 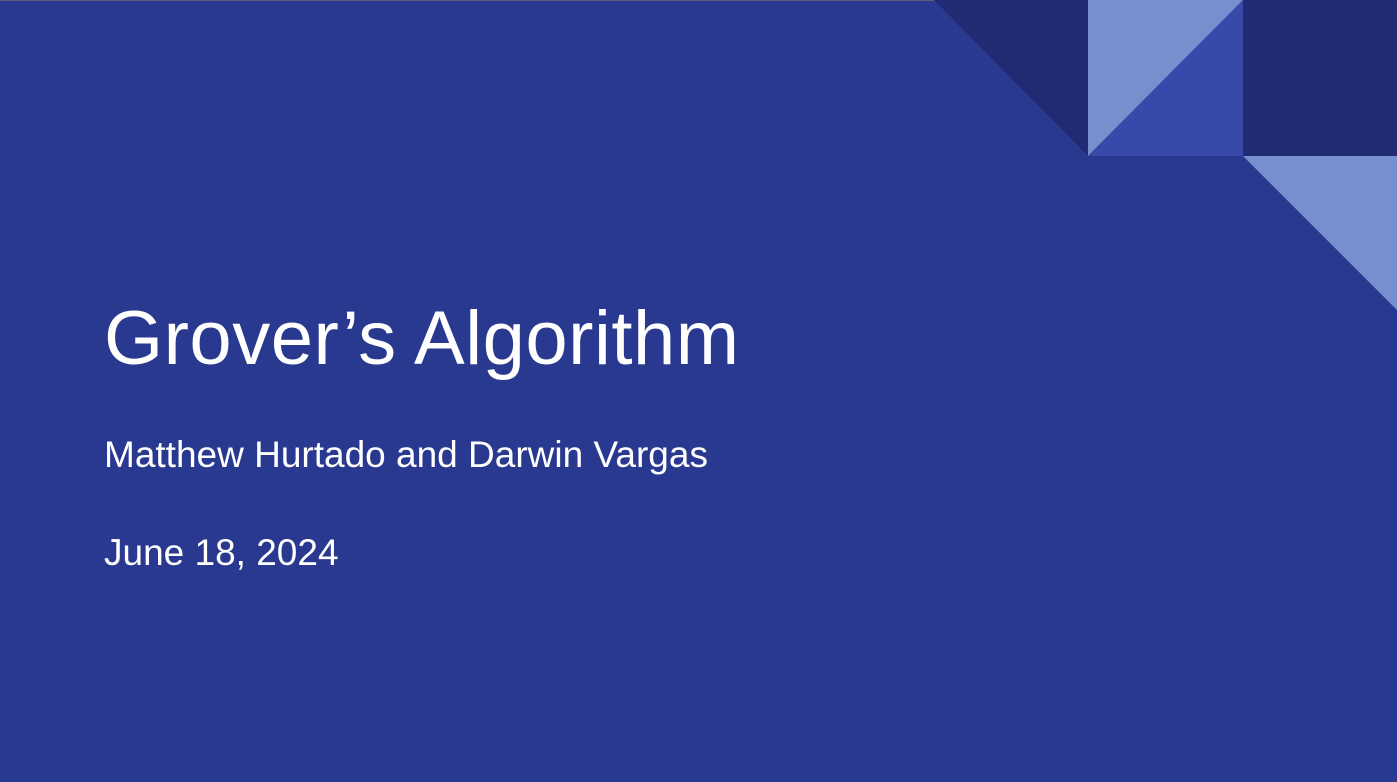 What do you see at coordinates (1011, 78) in the screenshot?
I see `dark-left-triangle` at bounding box center [1011, 78].